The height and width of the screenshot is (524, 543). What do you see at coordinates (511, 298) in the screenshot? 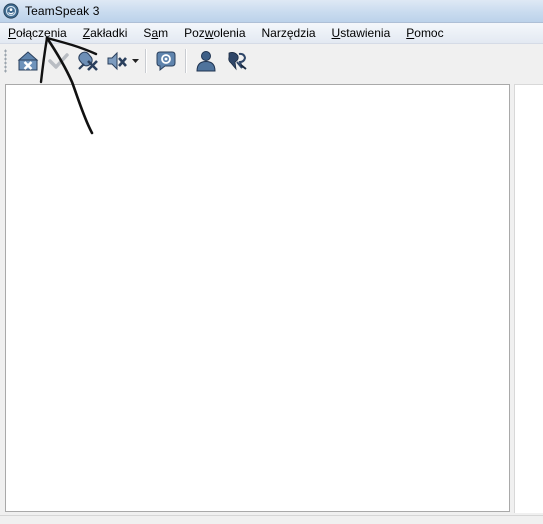
I see `panel-splitter` at bounding box center [511, 298].